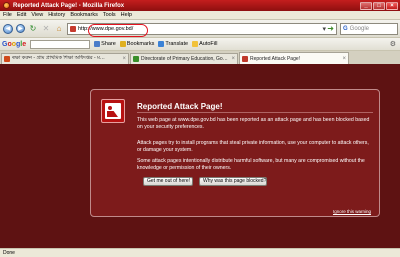 Image resolution: width=400 pixels, height=257 pixels. What do you see at coordinates (345, 28) in the screenshot?
I see `google-icon: G` at bounding box center [345, 28].